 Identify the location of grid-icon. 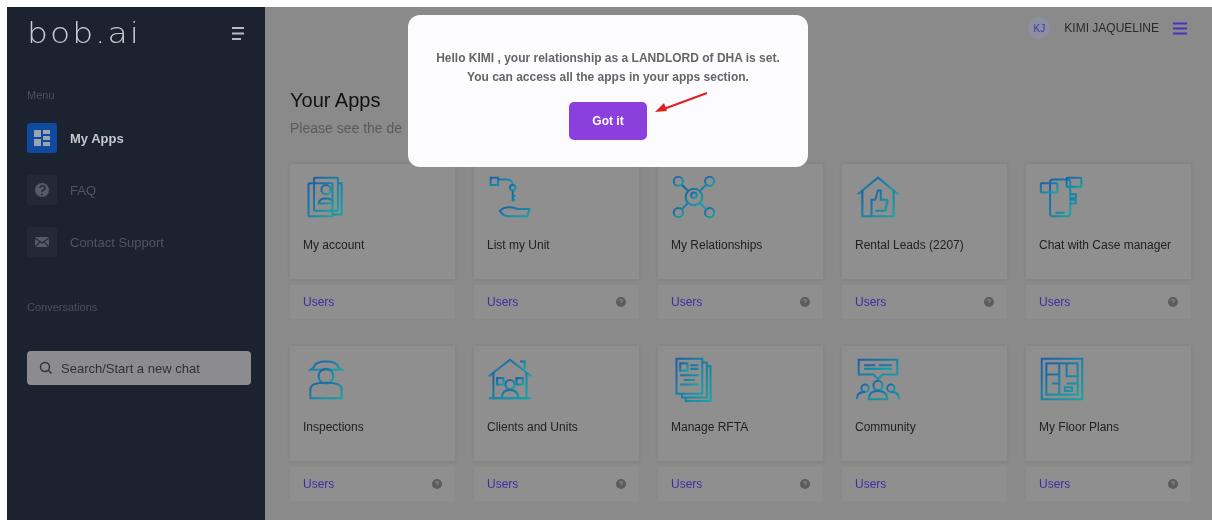
(42, 138).